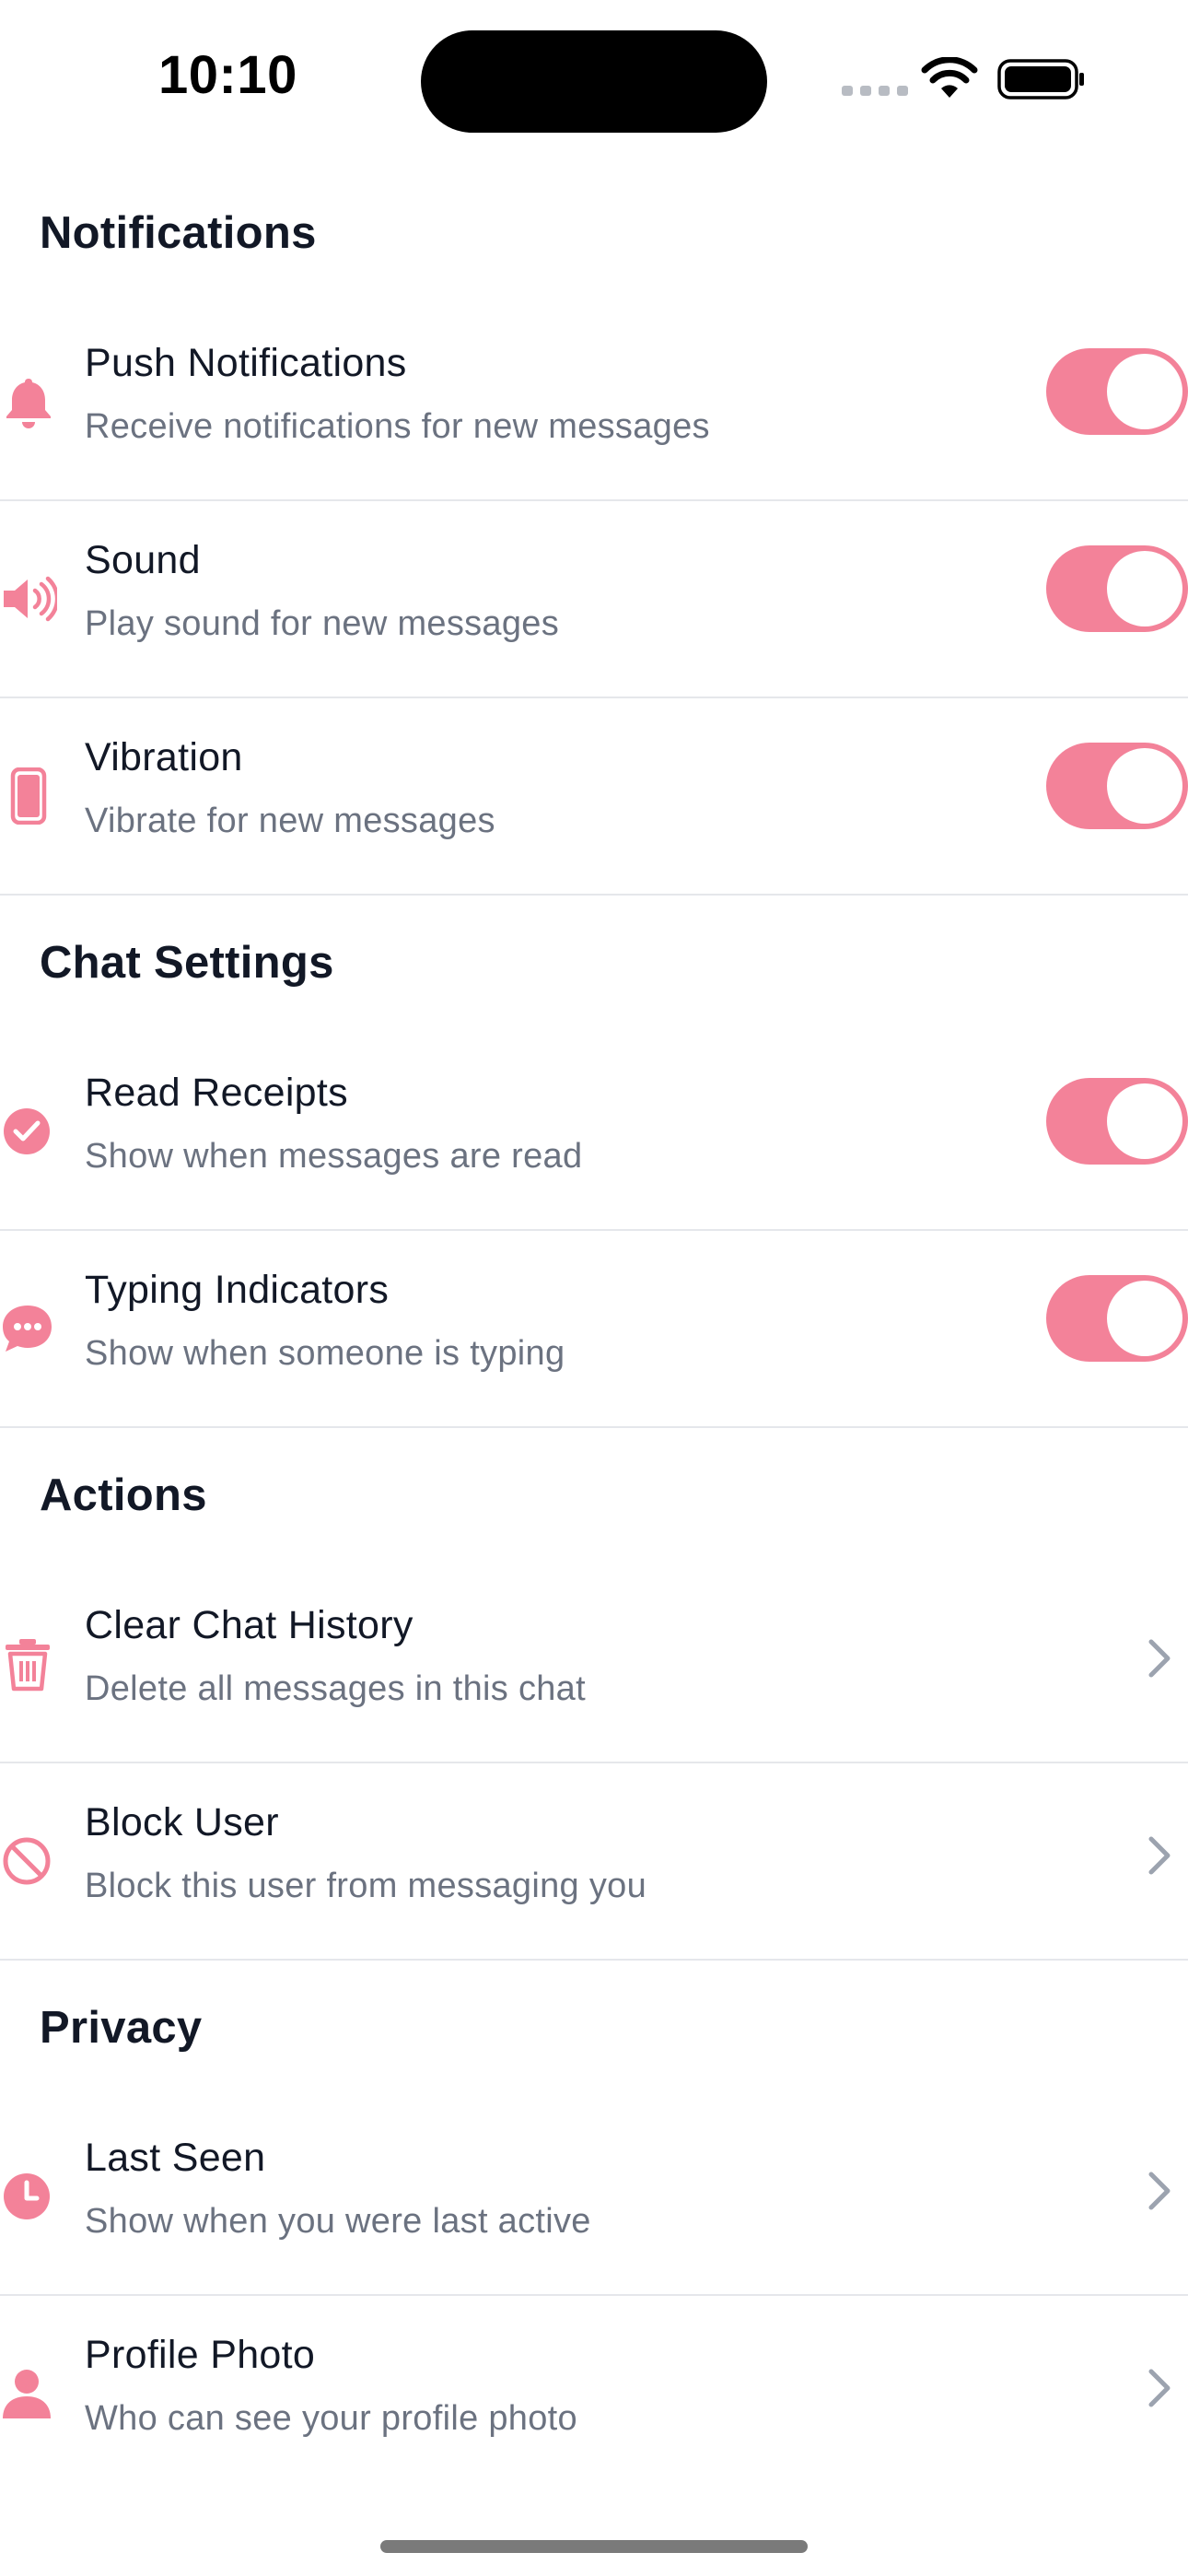  What do you see at coordinates (594, 2197) in the screenshot?
I see `privacy-row-last-seen: Last Seen Show when you were last active` at bounding box center [594, 2197].